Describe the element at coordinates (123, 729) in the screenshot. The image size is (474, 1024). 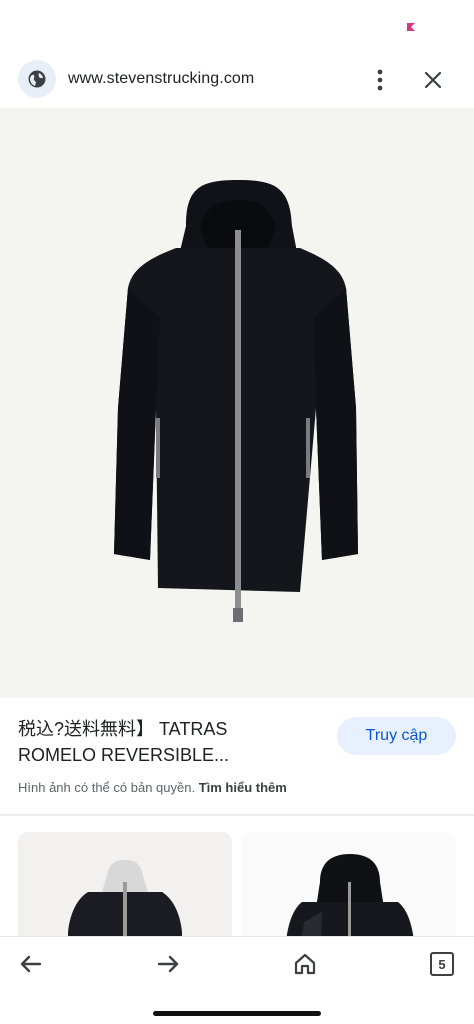
I see `title-line-1: 税込?送料無料】 TATRAS` at that location.